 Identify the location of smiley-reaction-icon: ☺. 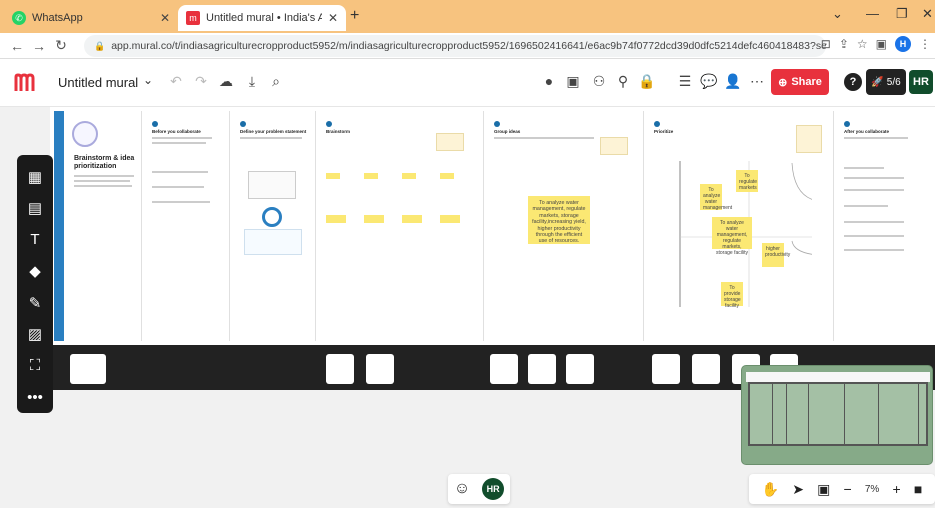
(462, 489).